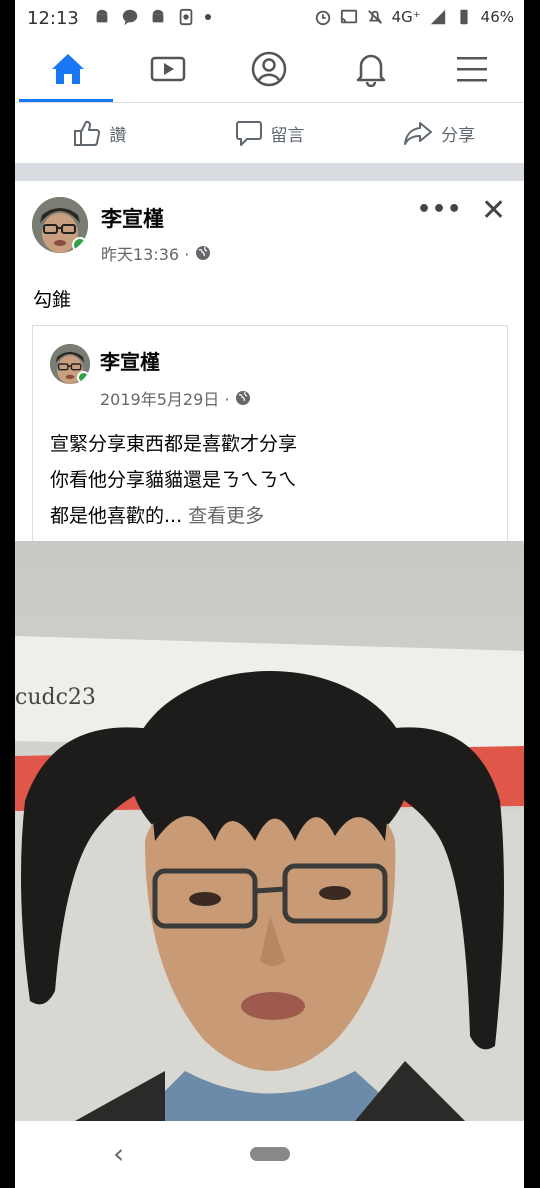 The image size is (540, 1188). I want to click on like-button: 讚, so click(100, 133).